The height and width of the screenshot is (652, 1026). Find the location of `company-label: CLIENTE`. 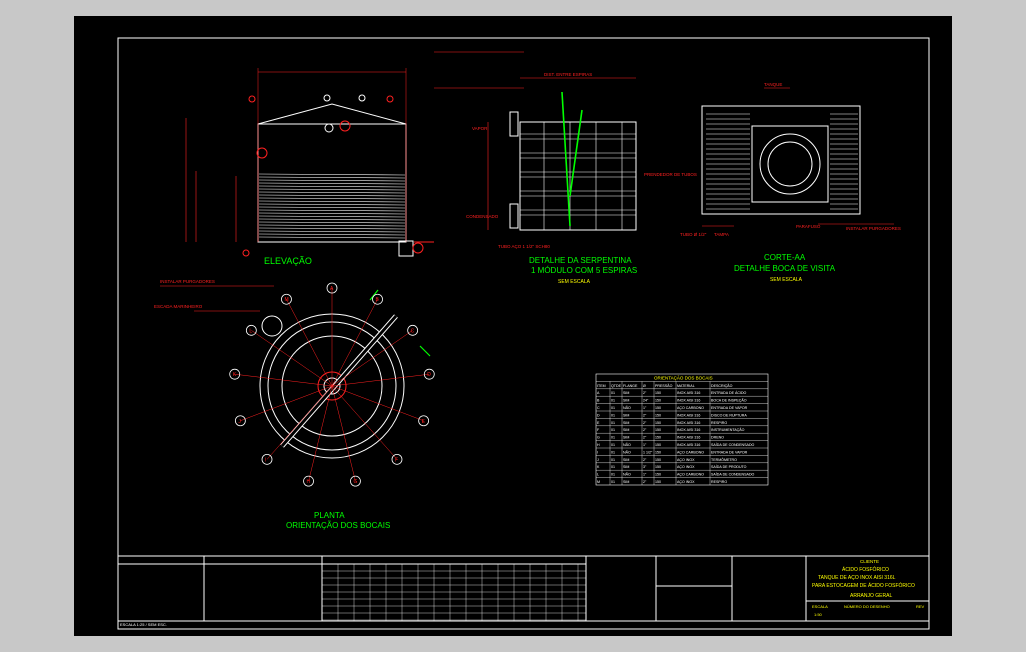

company-label: CLIENTE is located at coordinates (869, 561).